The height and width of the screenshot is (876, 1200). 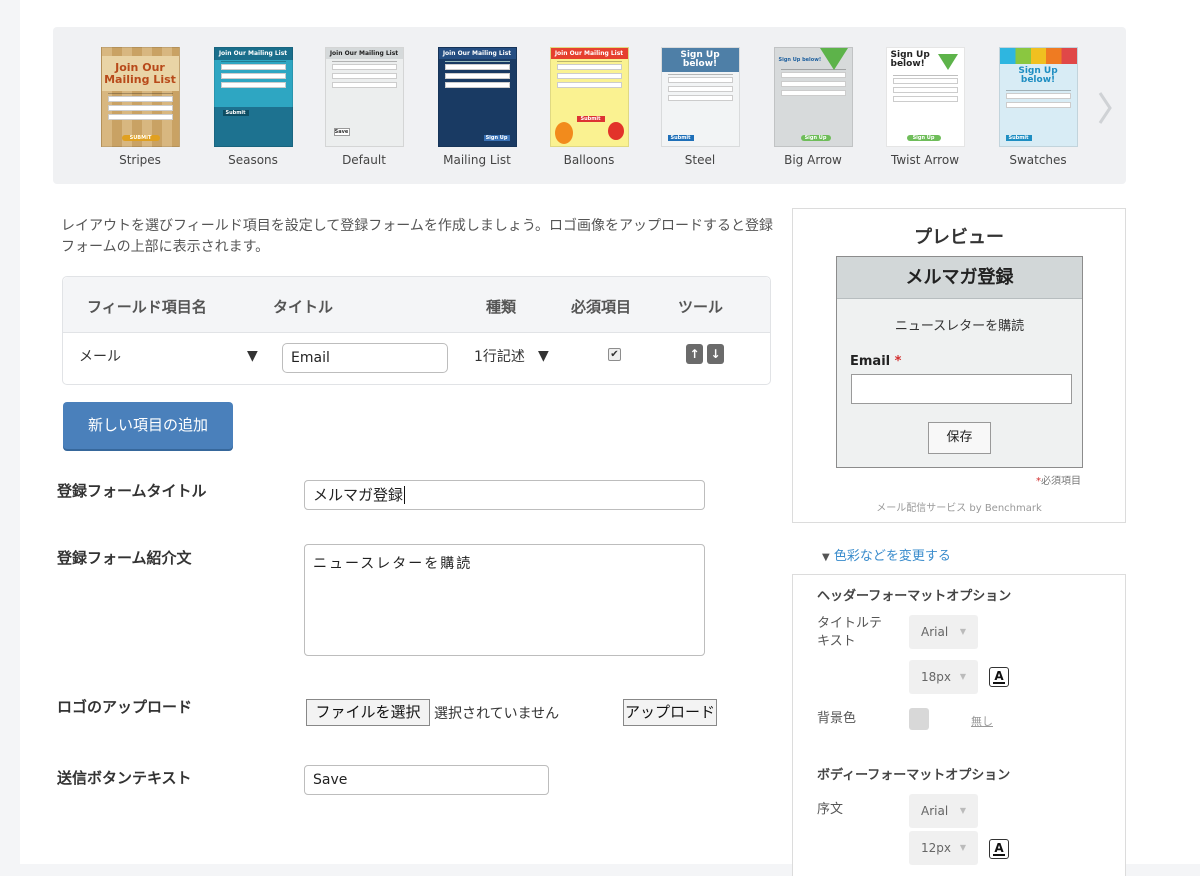 I want to click on title-size-select: 18px ▼, so click(x=943, y=677).